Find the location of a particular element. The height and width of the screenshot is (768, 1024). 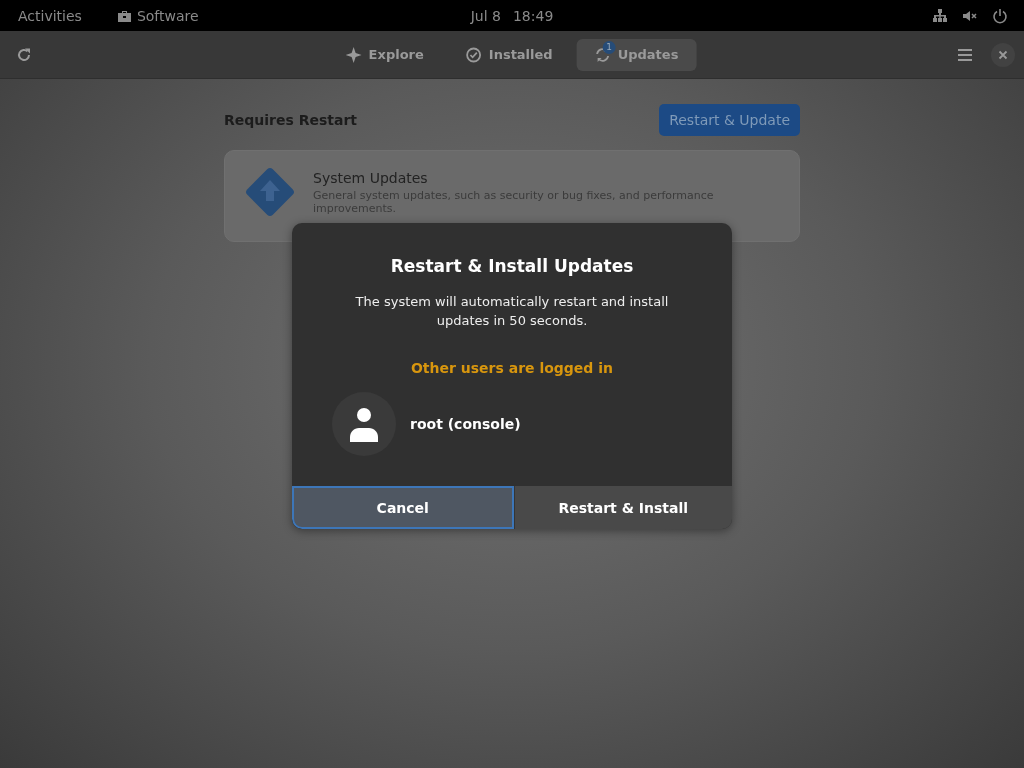

menu-icon is located at coordinates (965, 54).